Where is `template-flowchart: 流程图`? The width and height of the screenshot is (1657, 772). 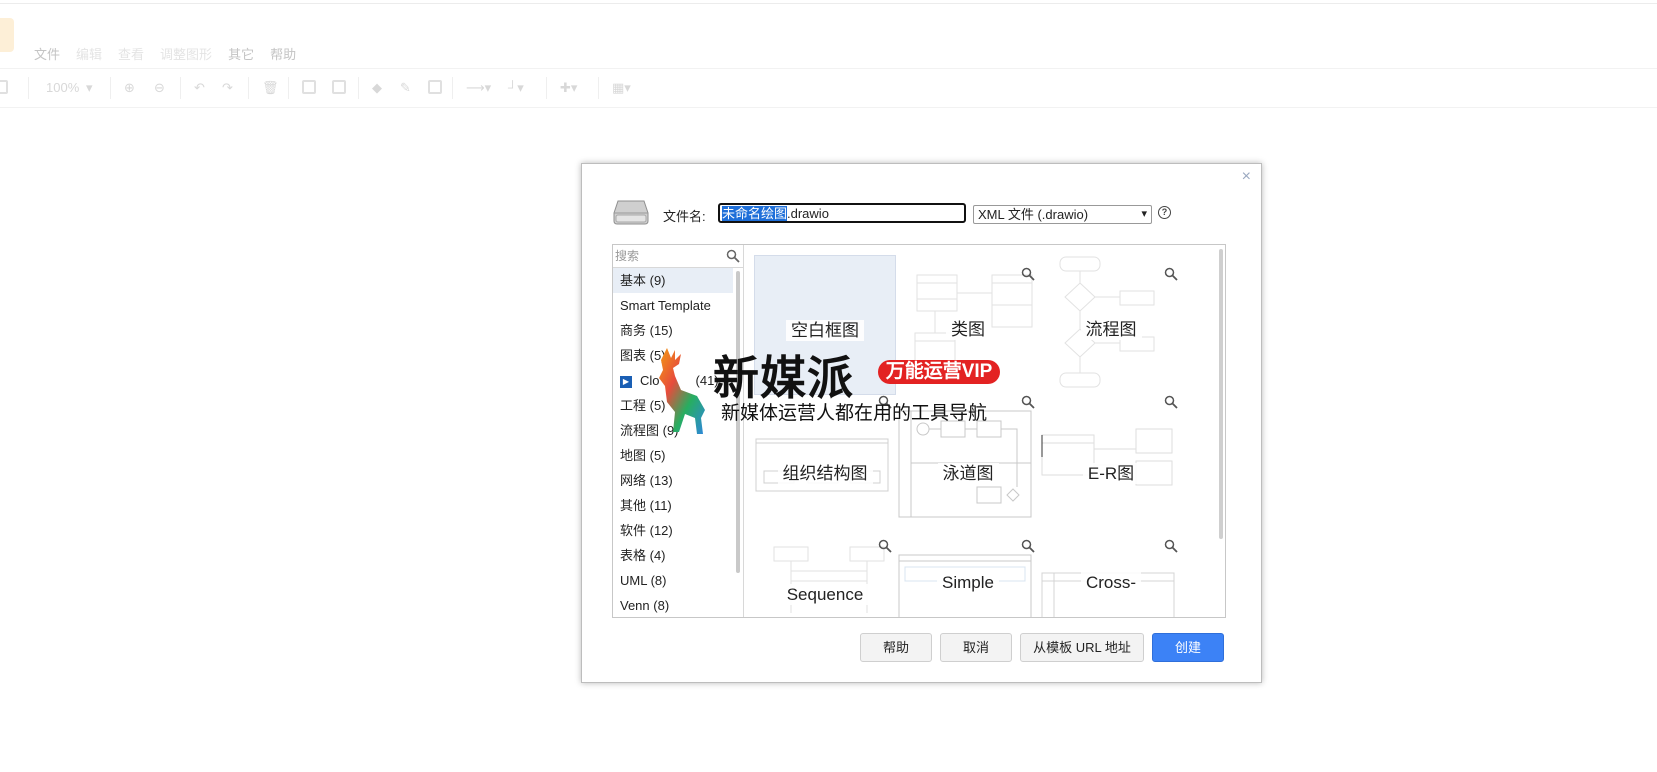 template-flowchart: 流程图 is located at coordinates (1111, 325).